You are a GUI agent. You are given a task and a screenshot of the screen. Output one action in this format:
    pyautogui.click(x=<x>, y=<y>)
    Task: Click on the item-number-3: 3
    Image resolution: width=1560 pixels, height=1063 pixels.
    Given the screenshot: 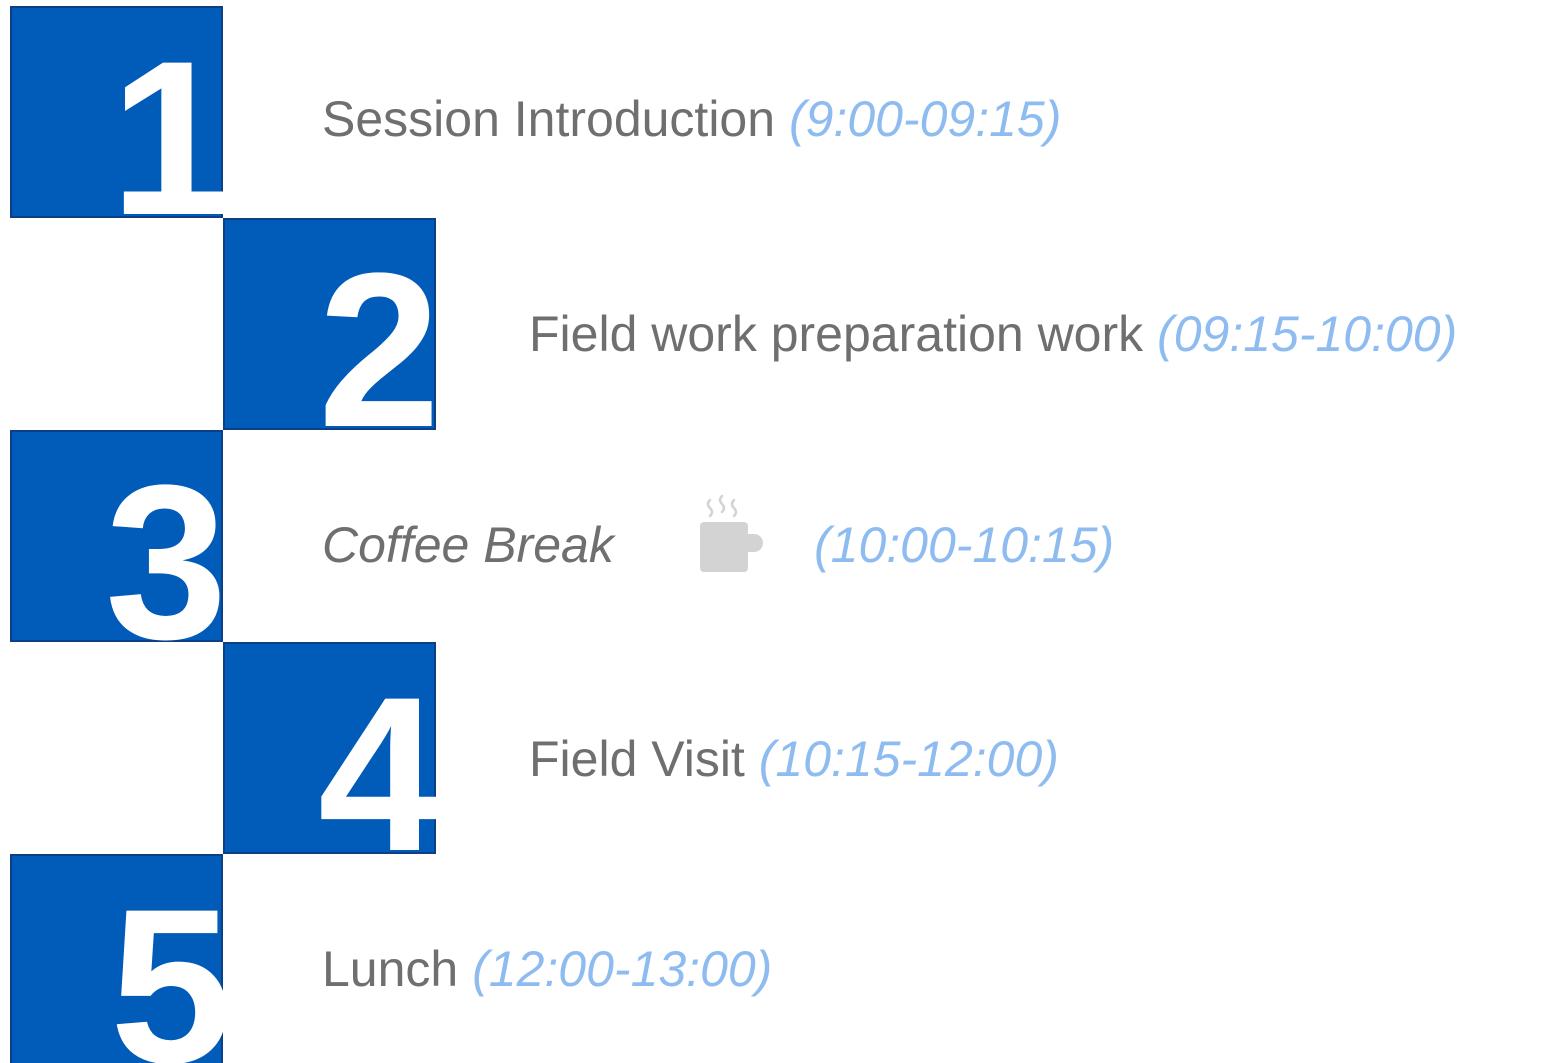 What is the action you would take?
    pyautogui.click(x=166, y=562)
    